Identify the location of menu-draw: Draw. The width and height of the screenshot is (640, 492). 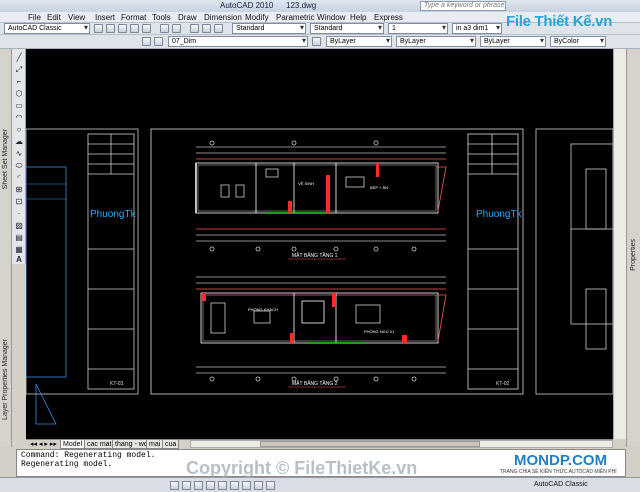
(187, 17).